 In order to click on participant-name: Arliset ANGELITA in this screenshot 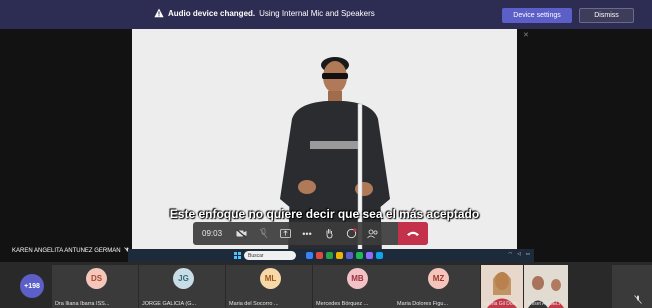, I will do `click(547, 304)`.